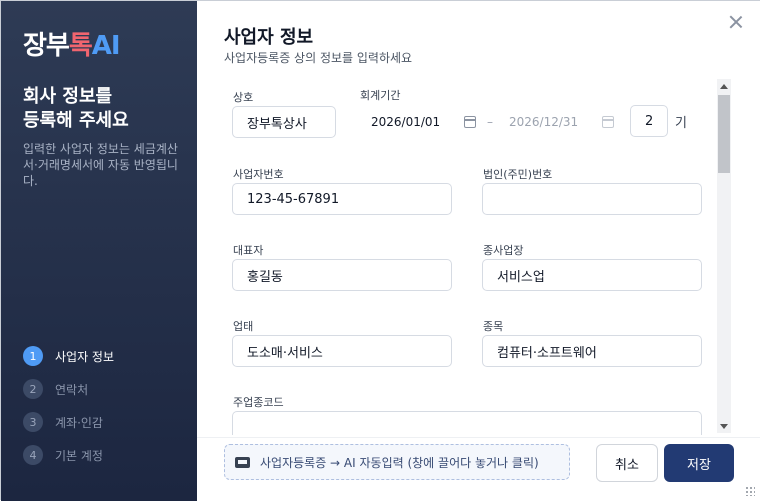 This screenshot has width=760, height=501. I want to click on footer-divider, so click(478, 437).